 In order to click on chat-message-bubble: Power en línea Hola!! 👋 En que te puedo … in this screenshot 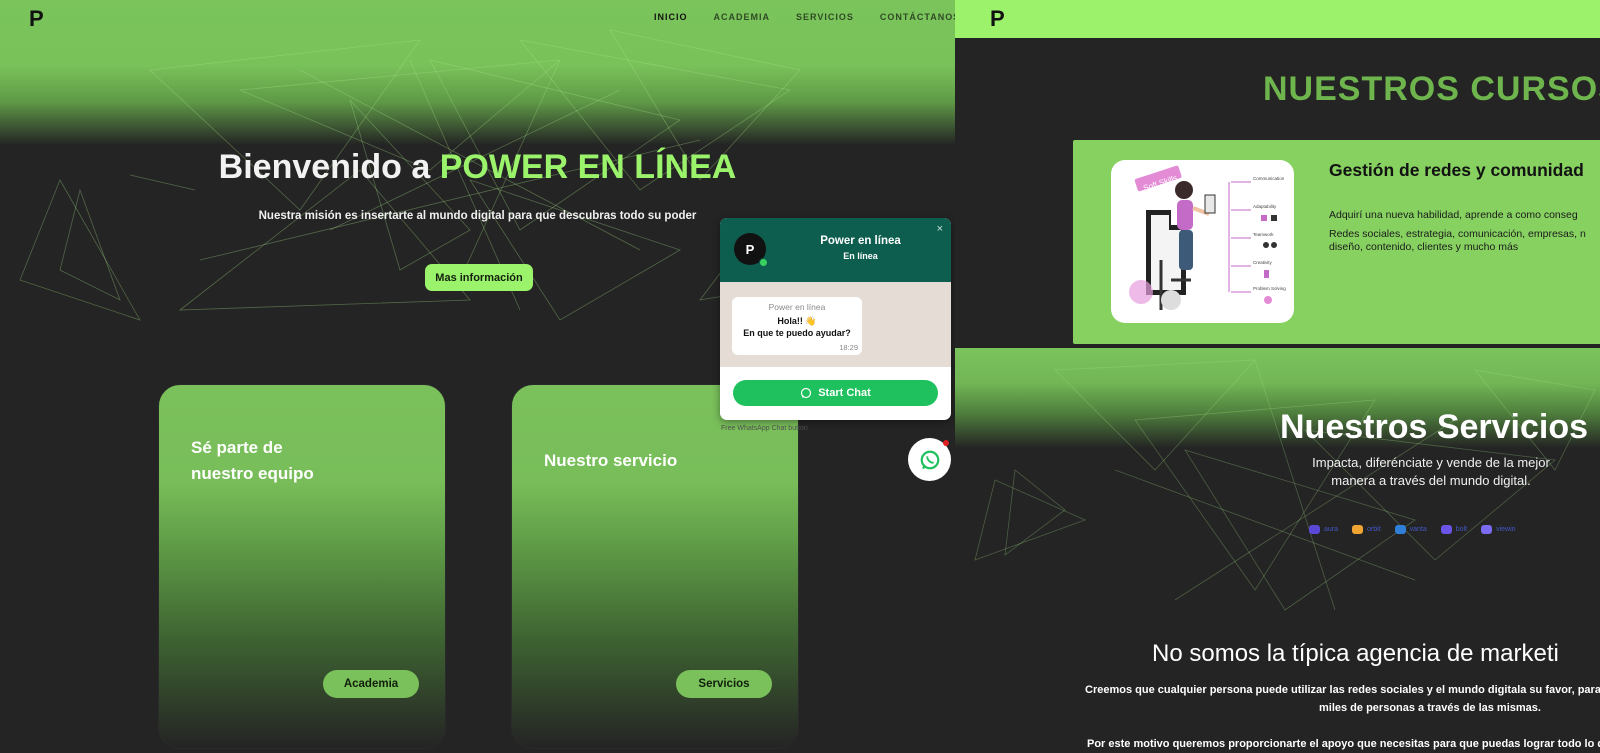, I will do `click(797, 326)`.